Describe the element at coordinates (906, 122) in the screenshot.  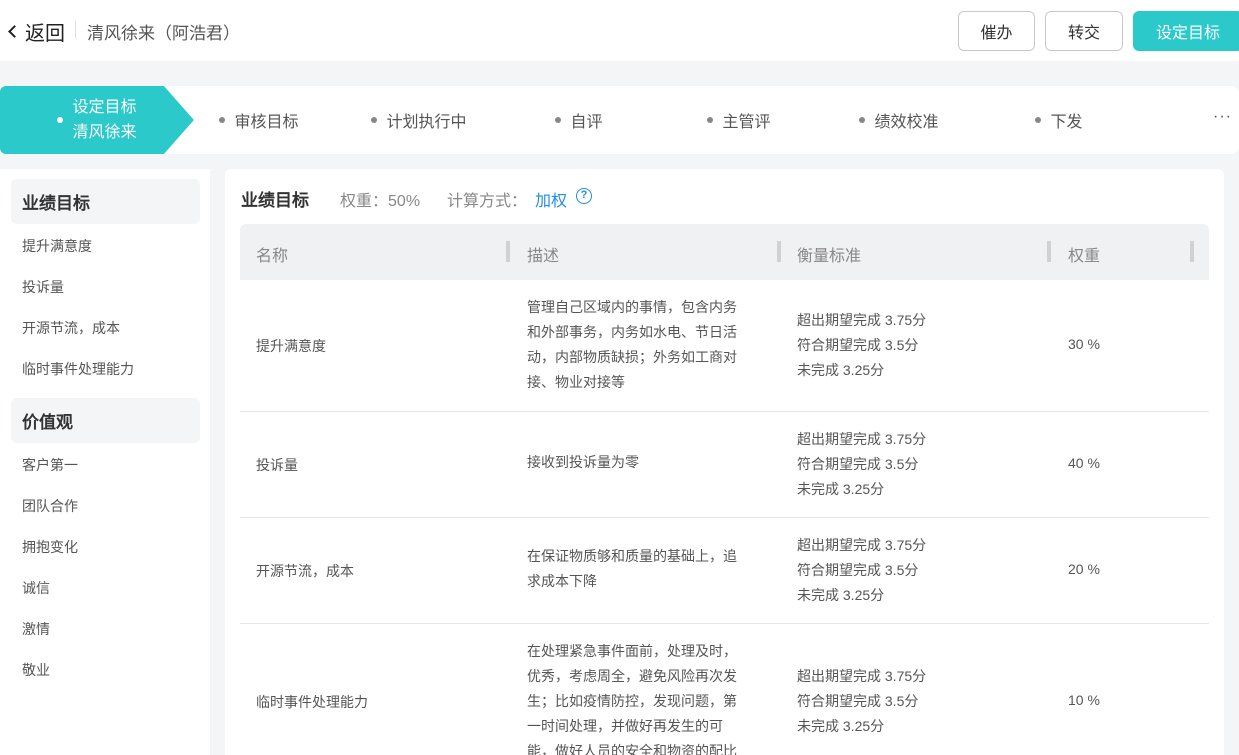
I see `step-label: 绩效校准` at that location.